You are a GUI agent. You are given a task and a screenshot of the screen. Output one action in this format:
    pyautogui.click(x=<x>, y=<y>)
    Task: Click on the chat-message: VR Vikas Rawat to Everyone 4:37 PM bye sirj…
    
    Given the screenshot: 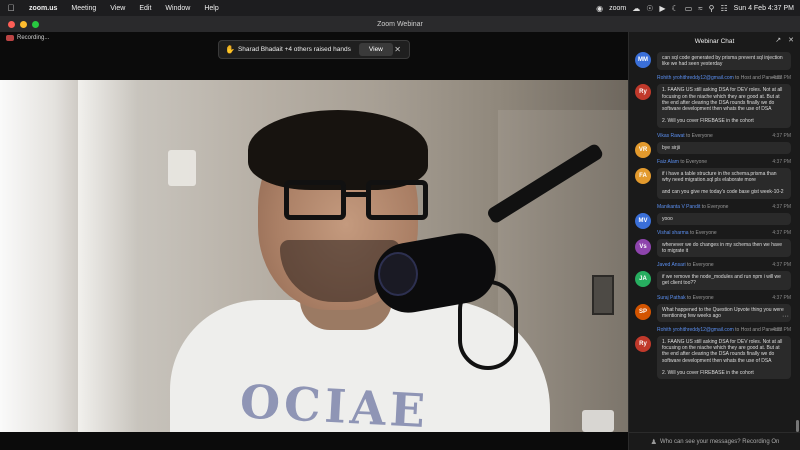 What is the action you would take?
    pyautogui.click(x=713, y=145)
    